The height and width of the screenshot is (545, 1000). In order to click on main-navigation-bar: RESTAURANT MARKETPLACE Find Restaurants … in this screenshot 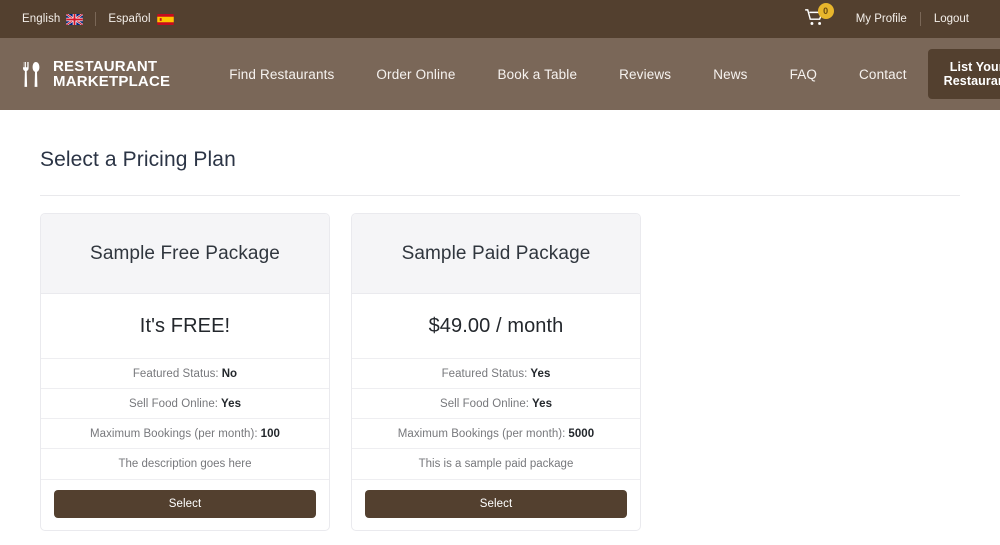, I will do `click(500, 74)`.